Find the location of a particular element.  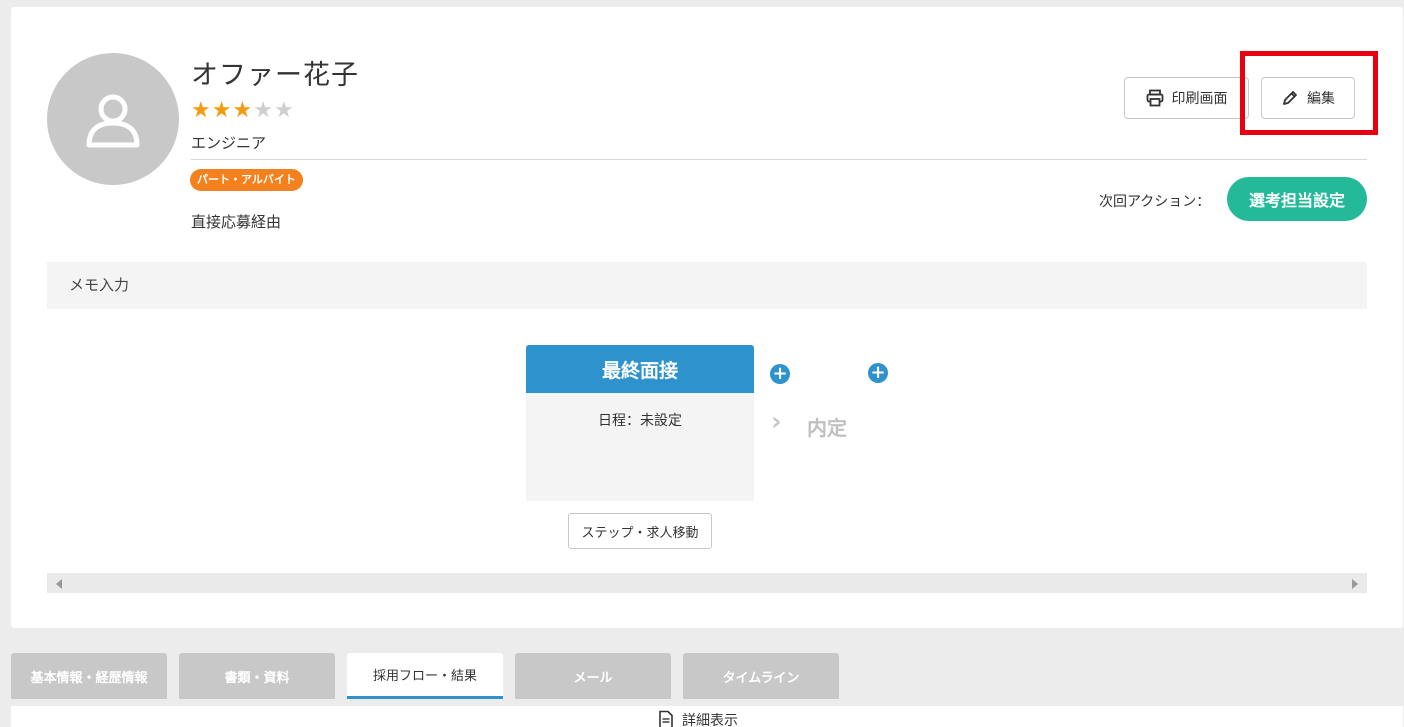

divider is located at coordinates (779, 159).